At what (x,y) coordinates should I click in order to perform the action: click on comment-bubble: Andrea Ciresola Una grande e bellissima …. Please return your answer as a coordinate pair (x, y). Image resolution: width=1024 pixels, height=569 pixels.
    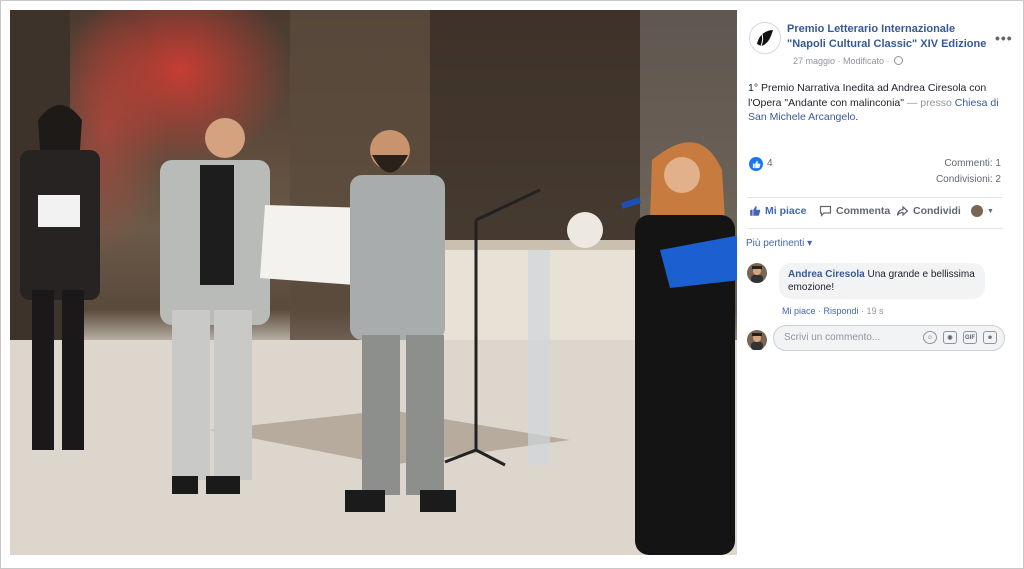
    Looking at the image, I should click on (882, 281).